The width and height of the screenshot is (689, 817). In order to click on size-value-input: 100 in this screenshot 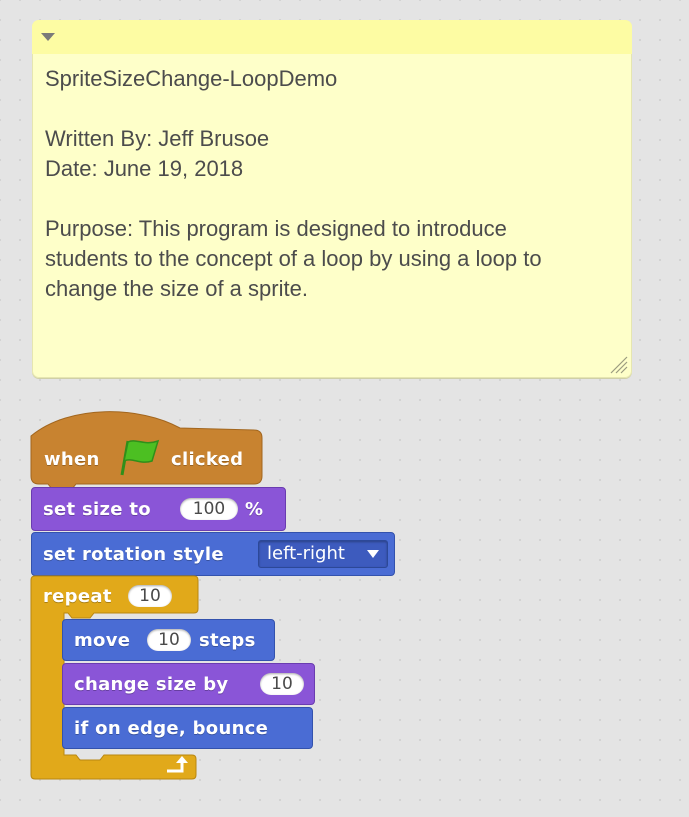, I will do `click(209, 509)`.